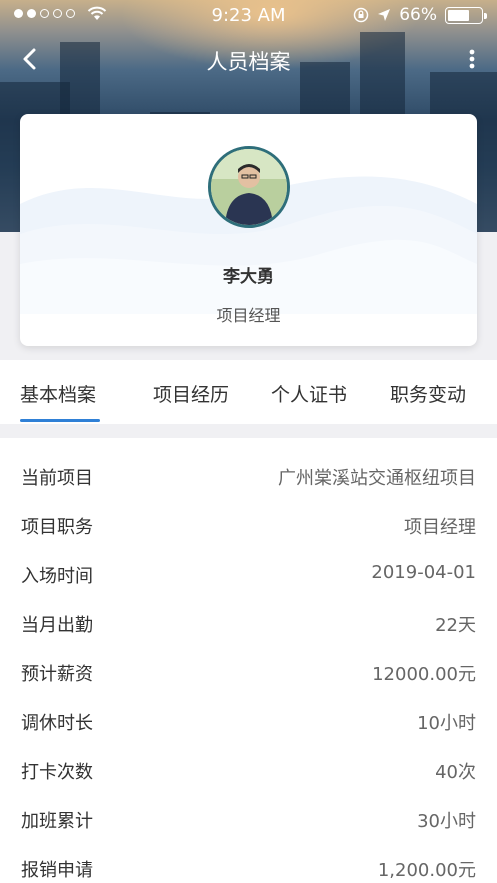 This screenshot has height=883, width=497. Describe the element at coordinates (248, 610) in the screenshot. I see `detail-row-monthly-attendance: 当月出勤 22天` at that location.